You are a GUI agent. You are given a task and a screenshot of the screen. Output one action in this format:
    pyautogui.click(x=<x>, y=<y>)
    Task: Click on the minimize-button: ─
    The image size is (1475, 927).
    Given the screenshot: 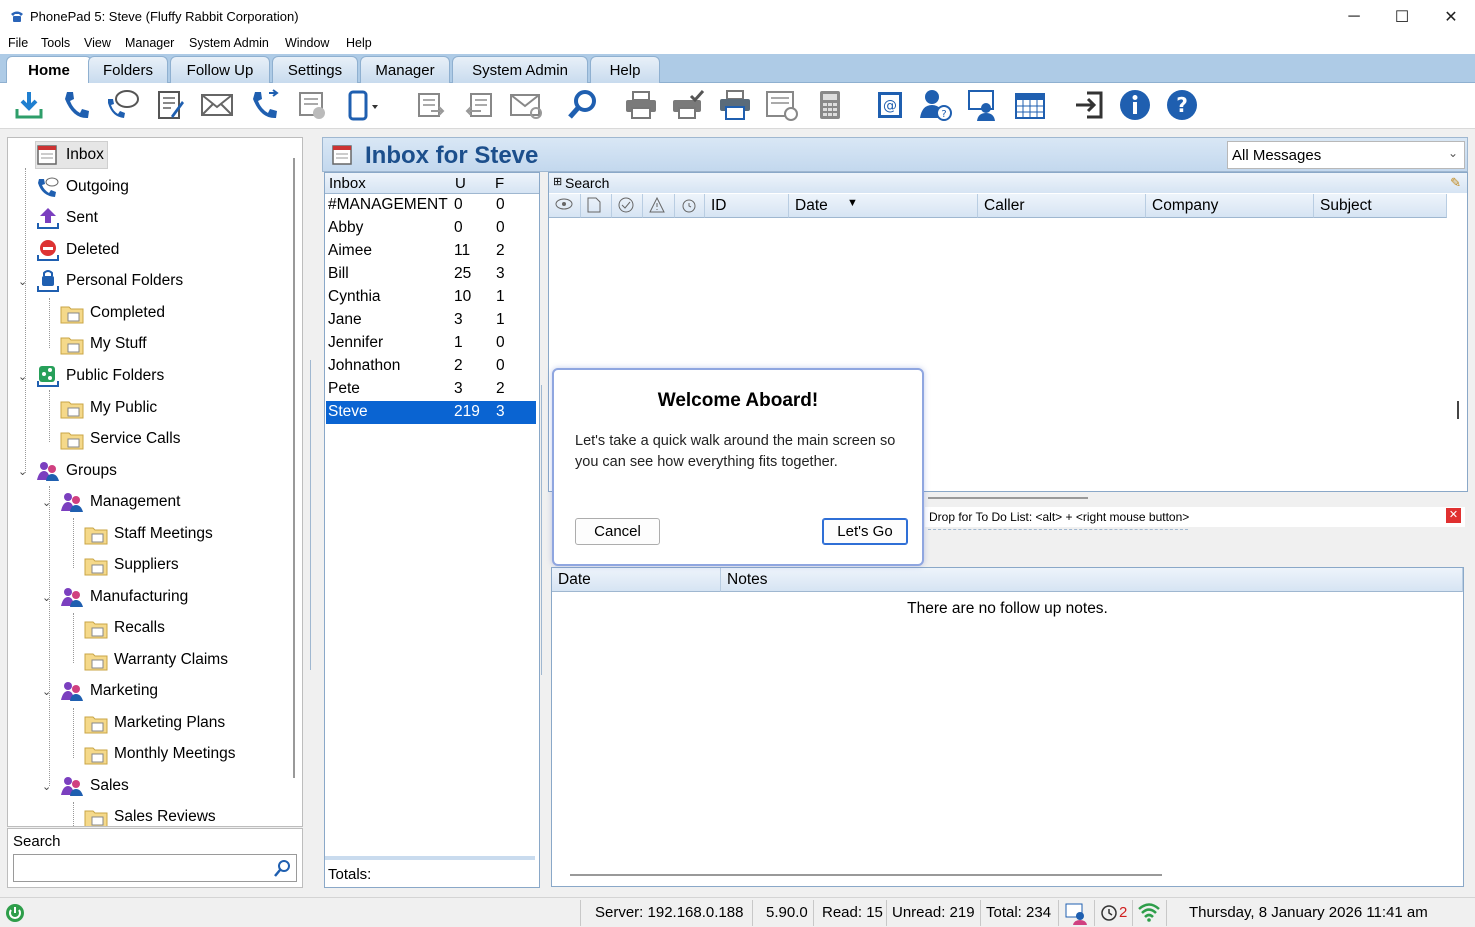 What is the action you would take?
    pyautogui.click(x=1354, y=16)
    